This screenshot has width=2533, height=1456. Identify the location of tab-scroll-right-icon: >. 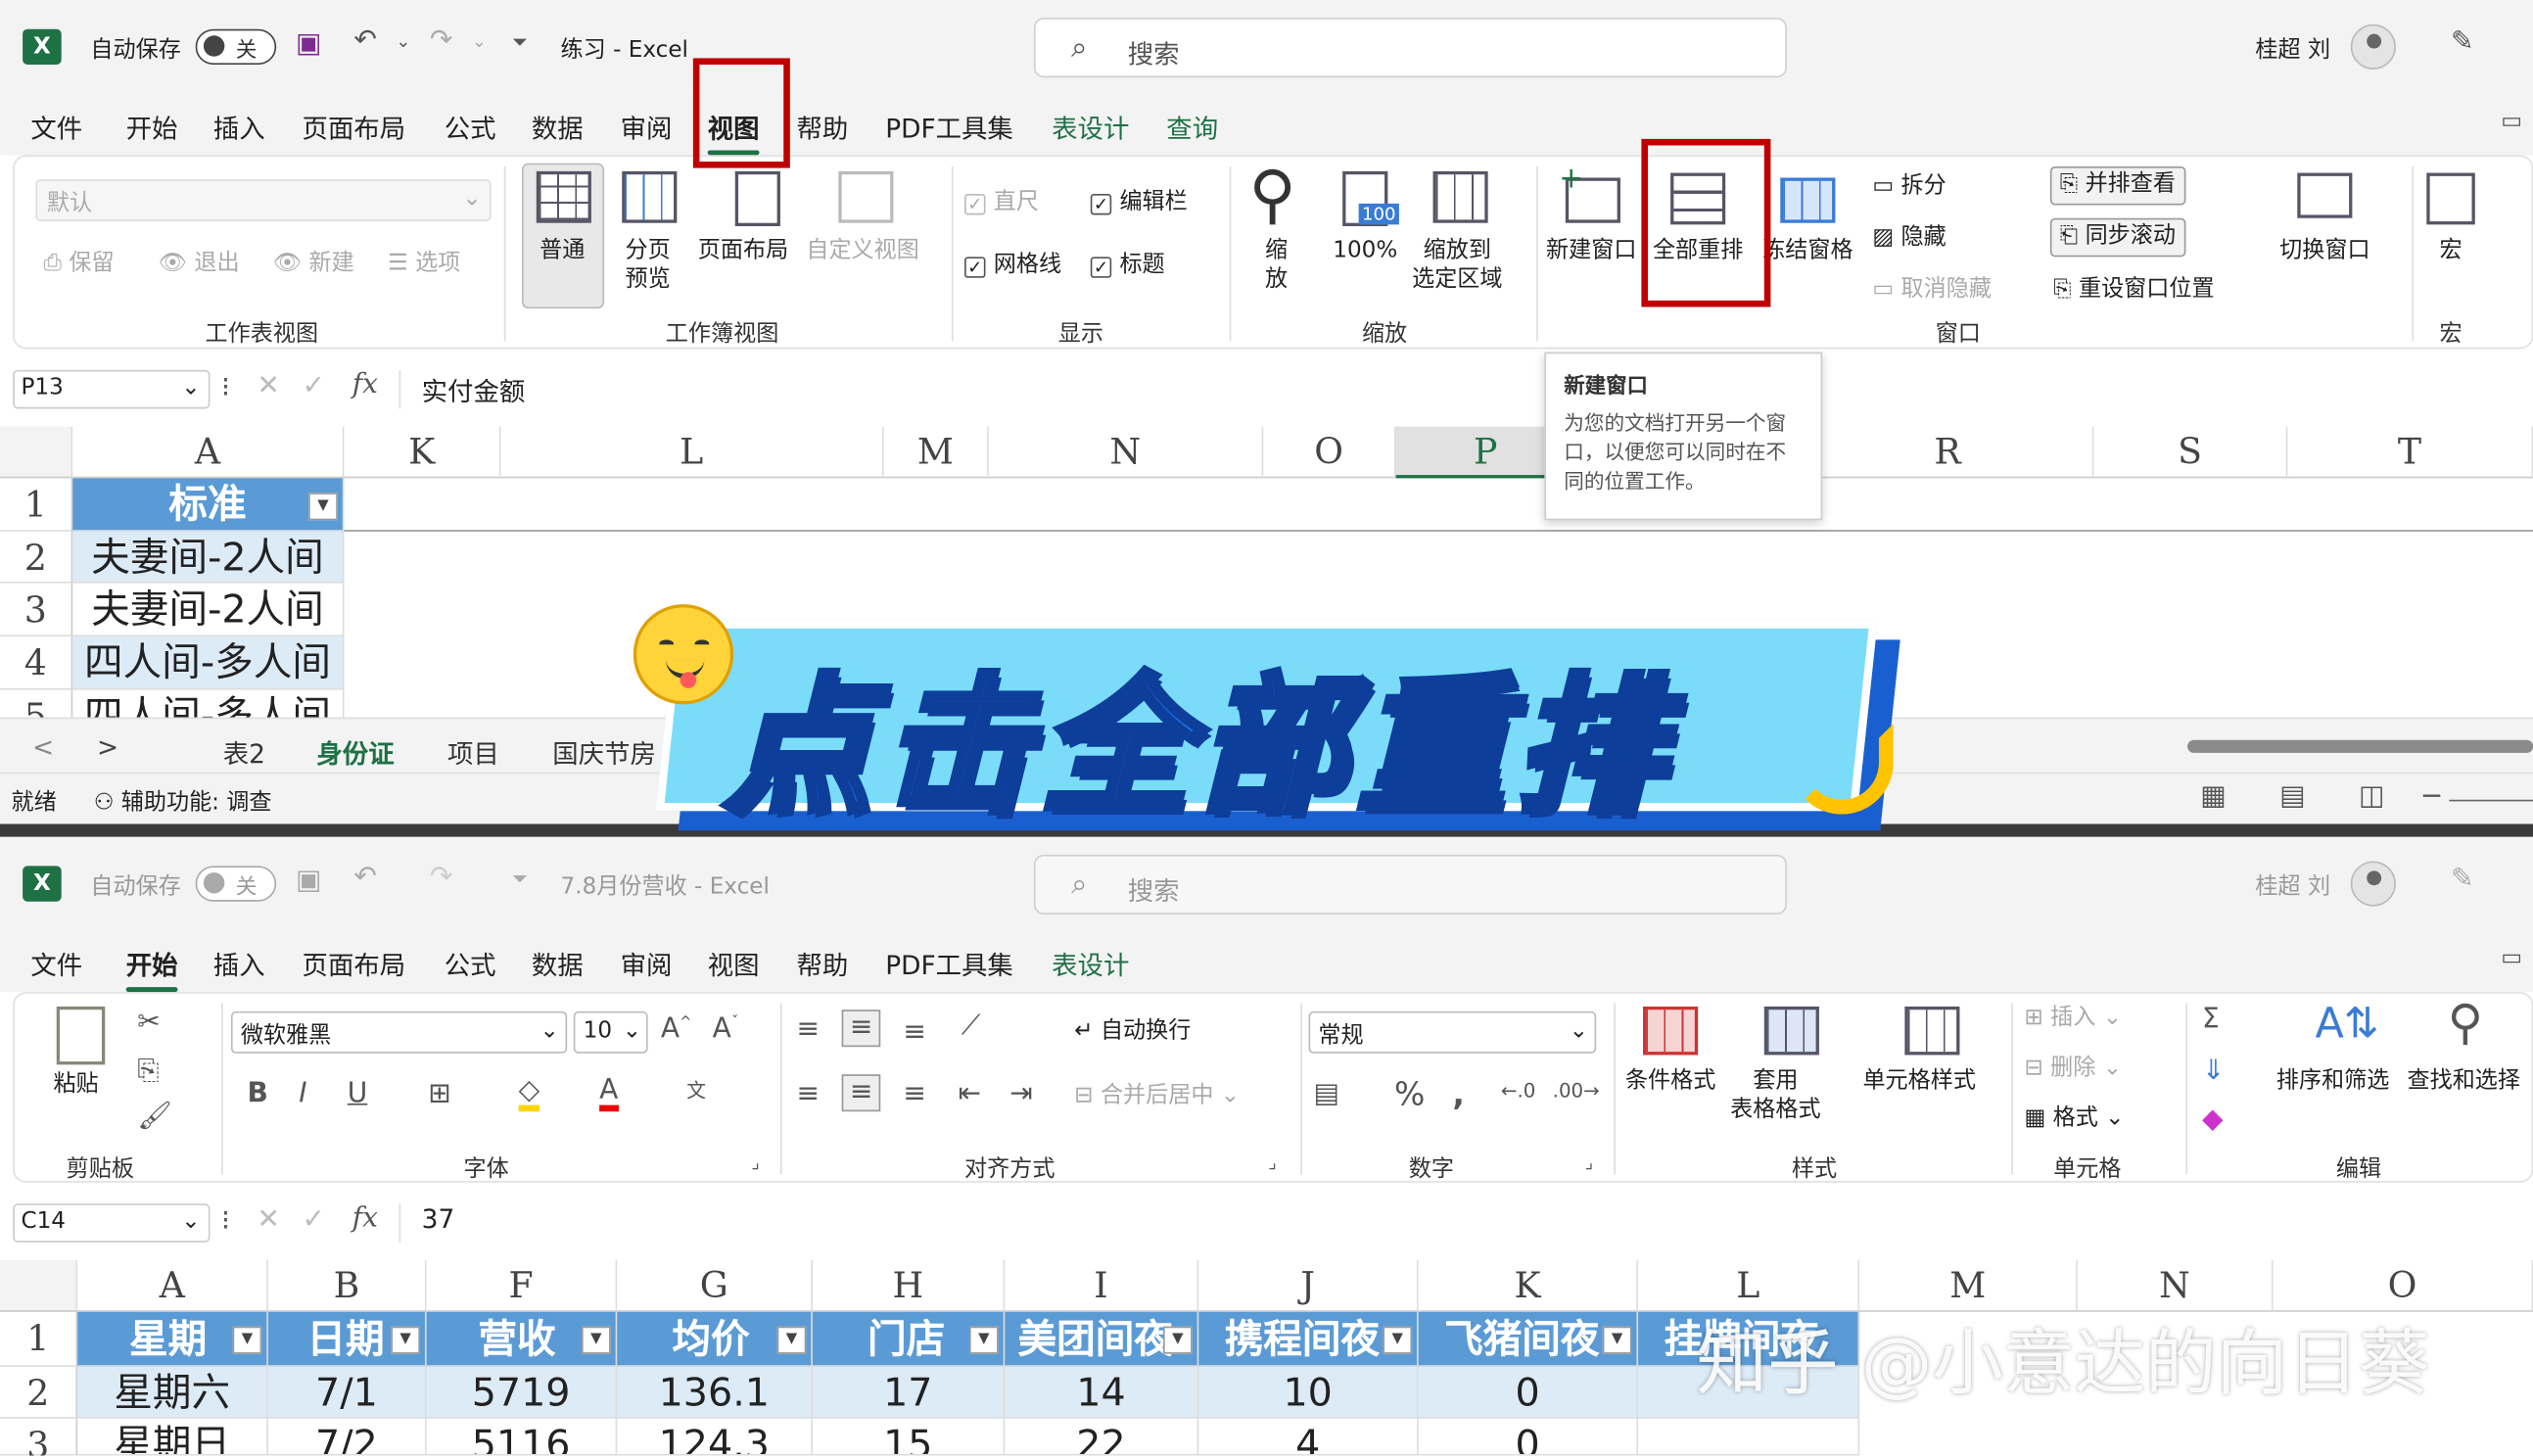
(108, 746).